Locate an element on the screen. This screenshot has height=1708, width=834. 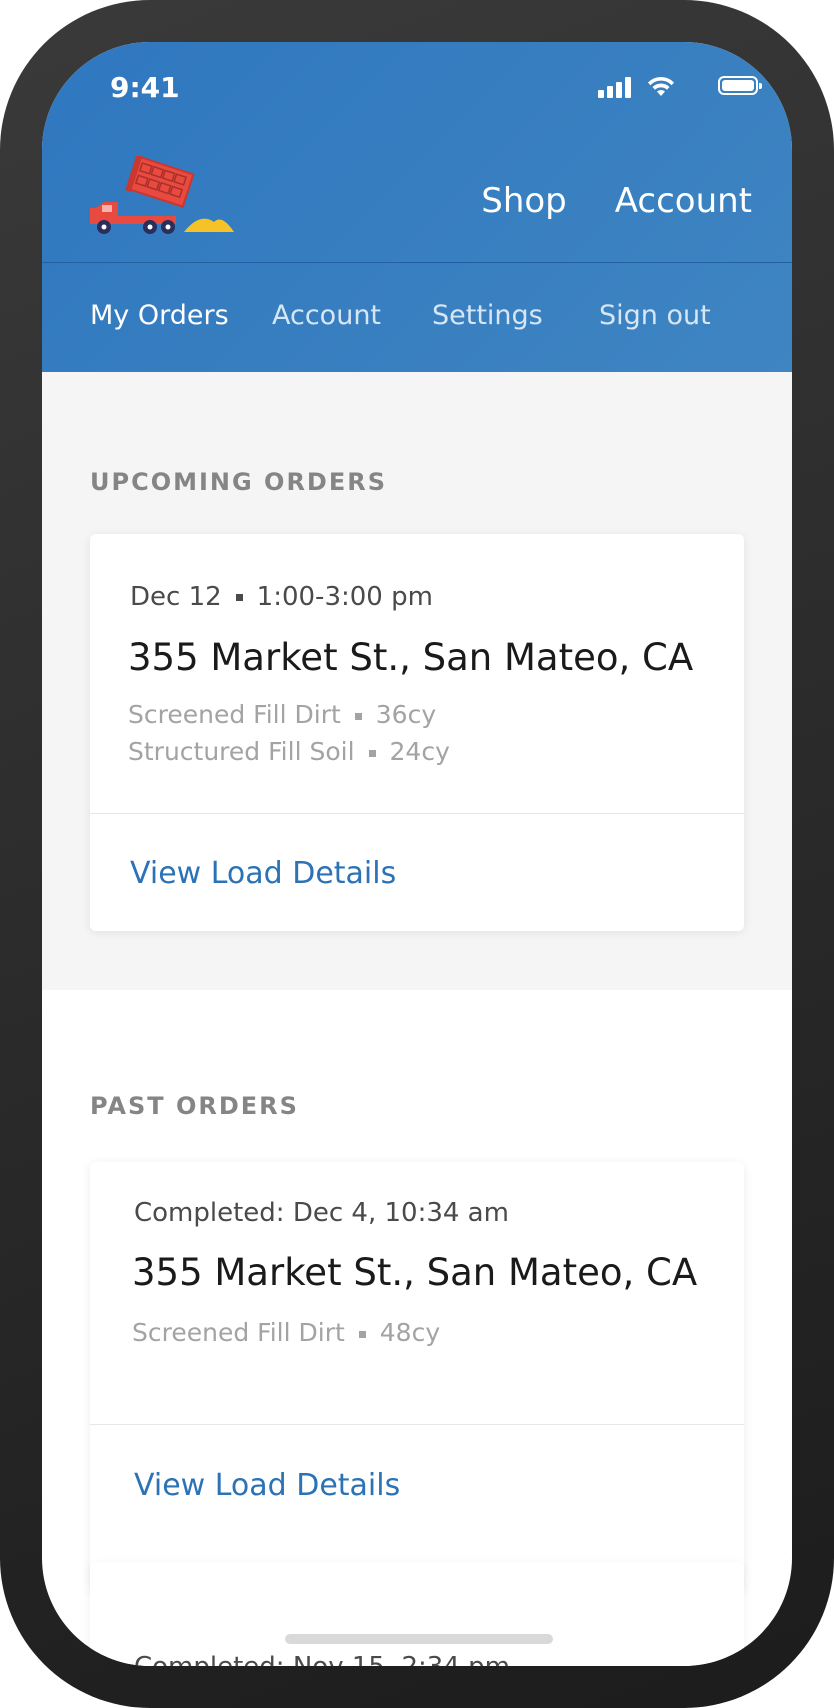
nav-account-link: Account is located at coordinates (682, 201).